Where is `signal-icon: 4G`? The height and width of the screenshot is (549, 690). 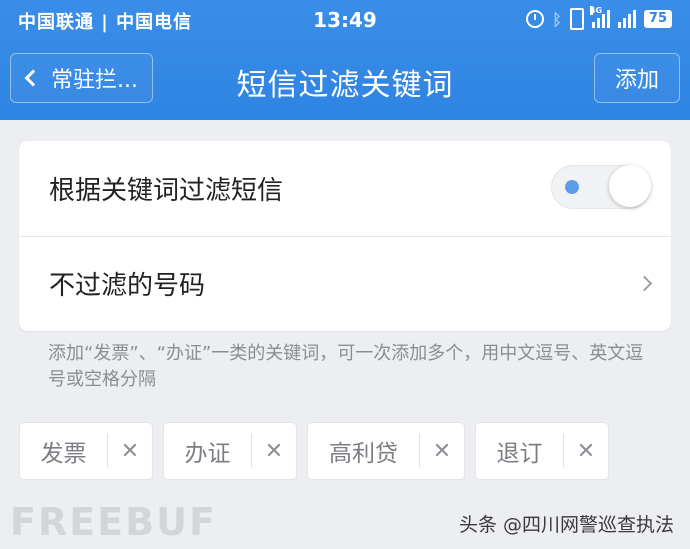 signal-icon: 4G is located at coordinates (599, 17).